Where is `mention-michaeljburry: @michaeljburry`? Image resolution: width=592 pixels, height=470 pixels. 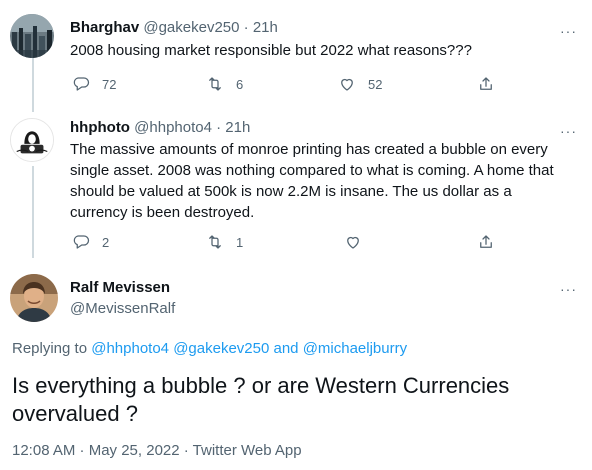
mention-michaeljburry: @michaeljburry is located at coordinates (355, 348).